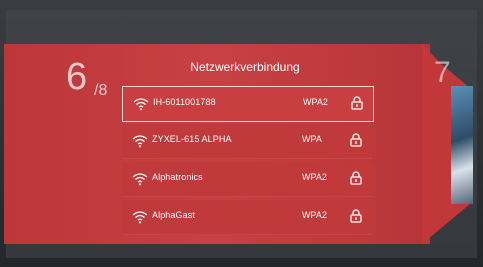 The height and width of the screenshot is (267, 483). What do you see at coordinates (192, 139) in the screenshot?
I see `network-ssid: ZYXEL-615 ALPHA` at bounding box center [192, 139].